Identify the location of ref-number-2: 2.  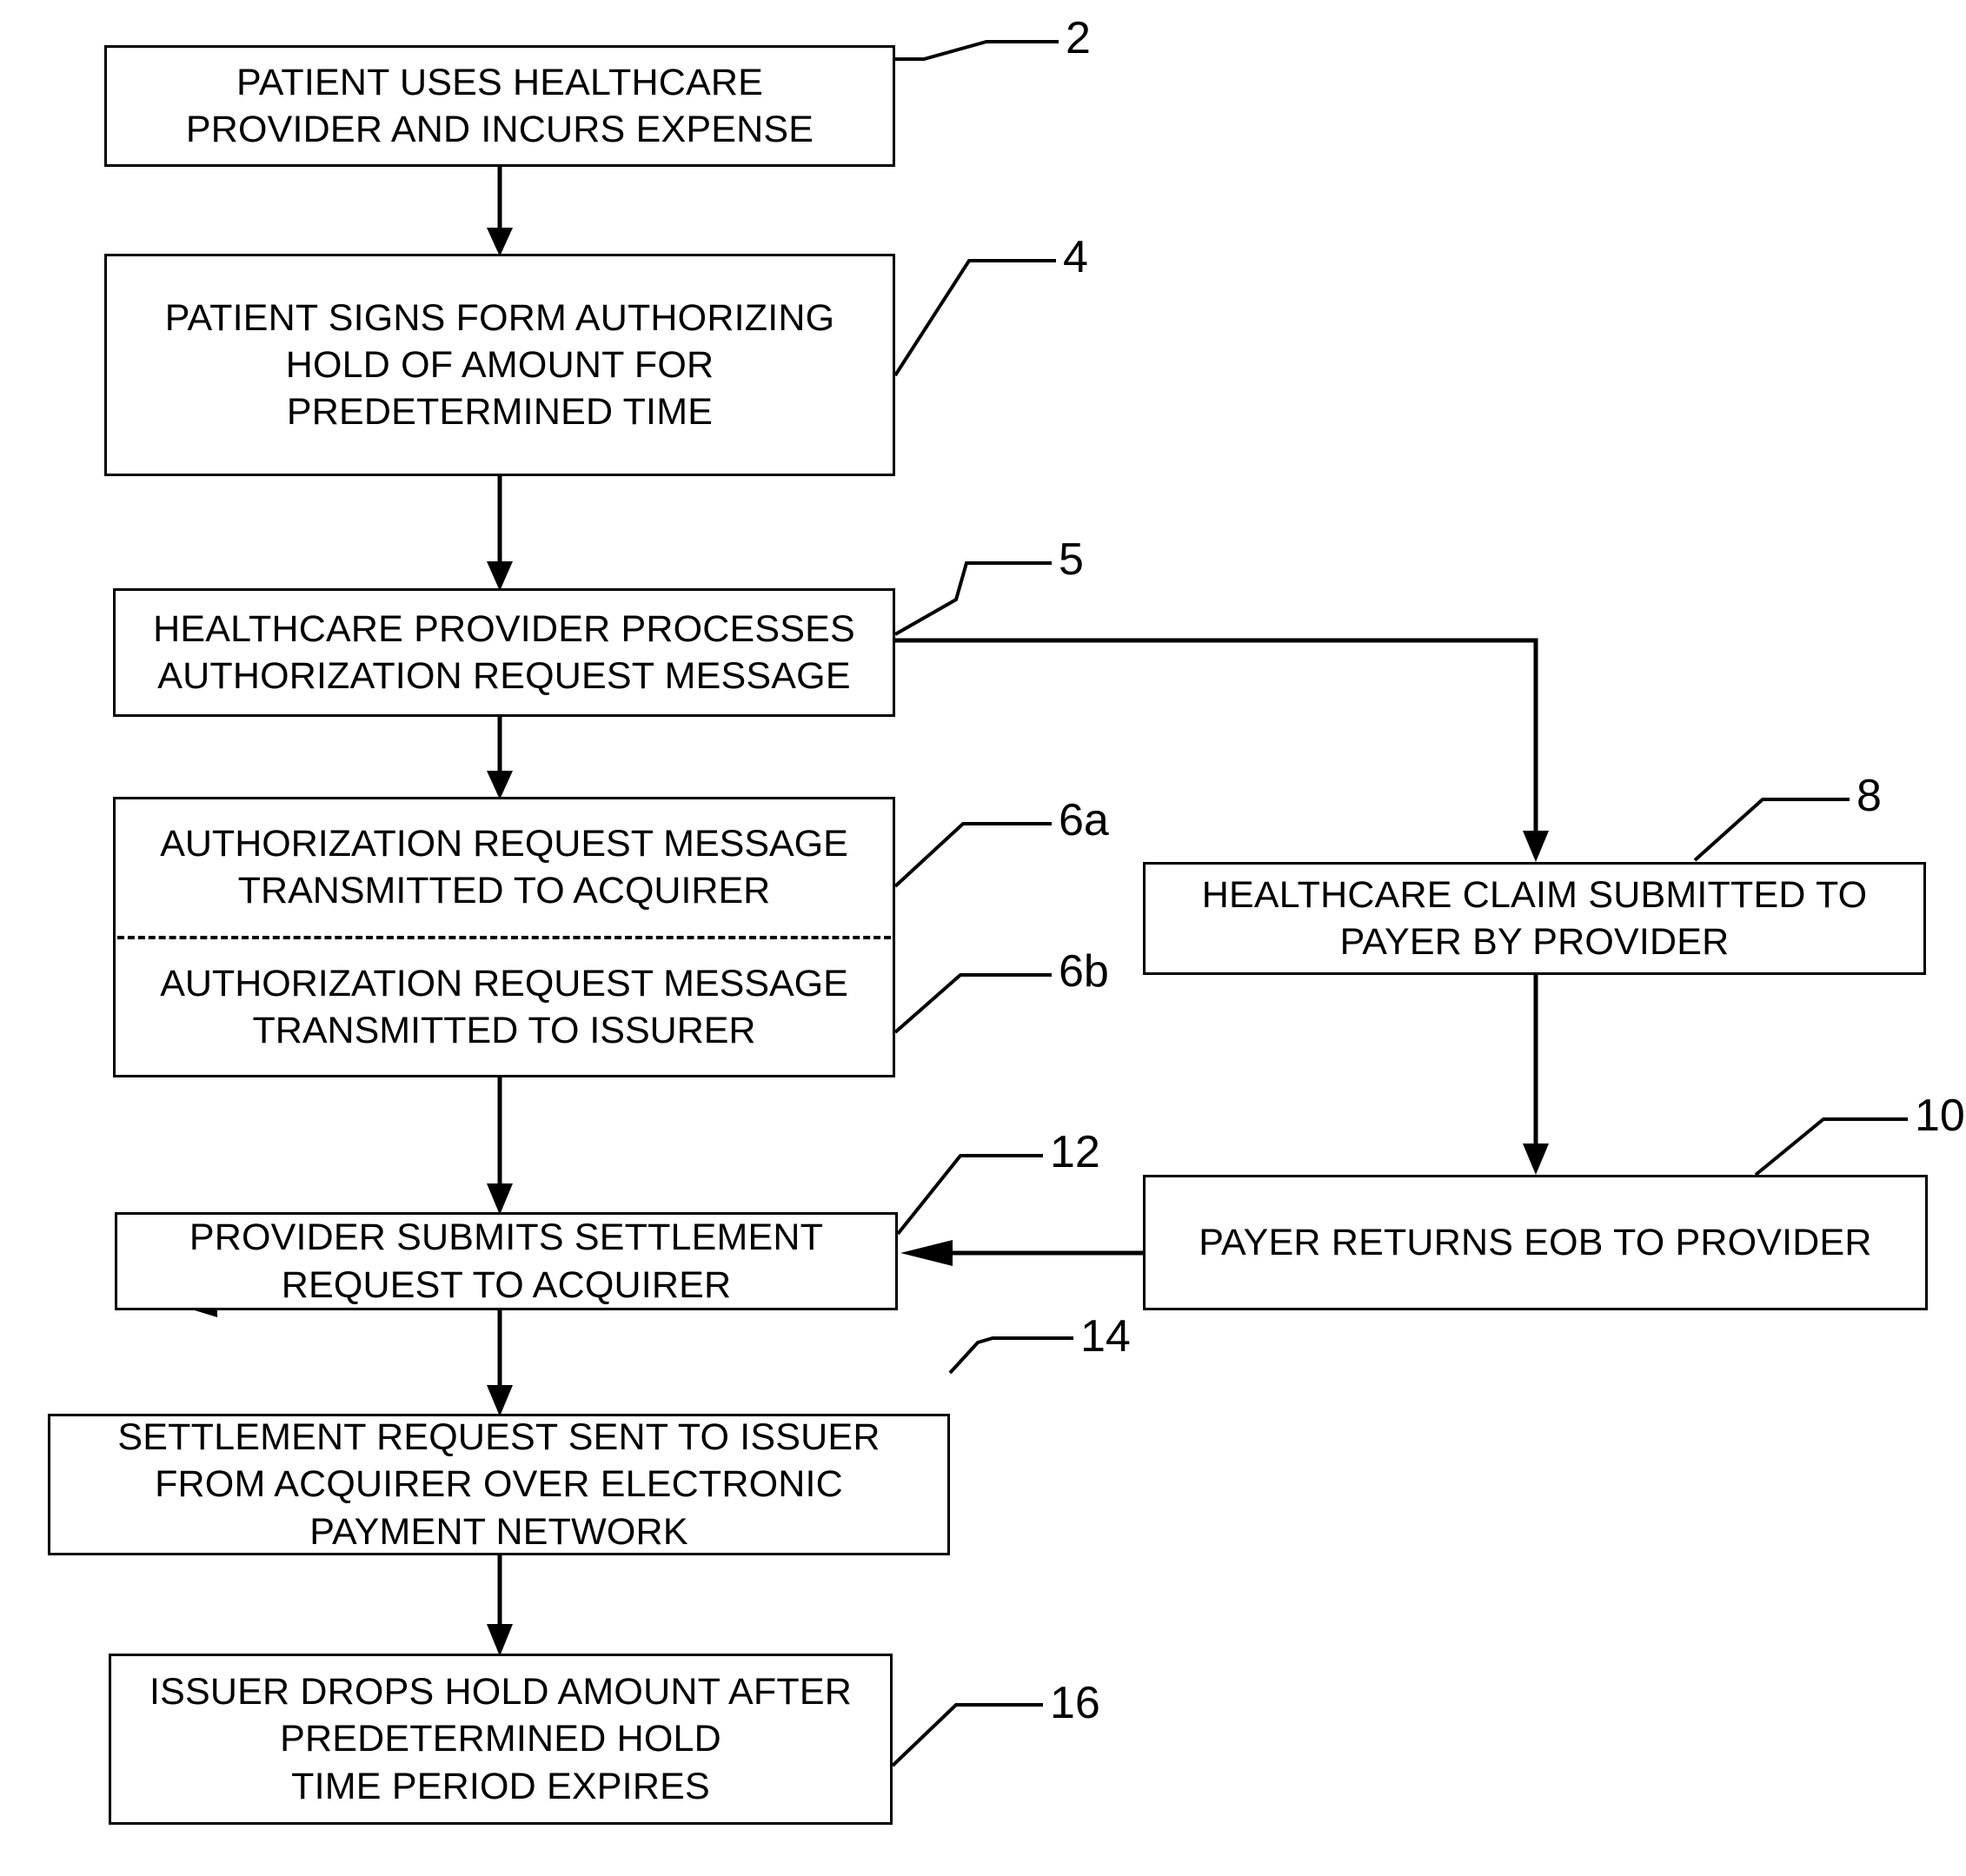
(1078, 38).